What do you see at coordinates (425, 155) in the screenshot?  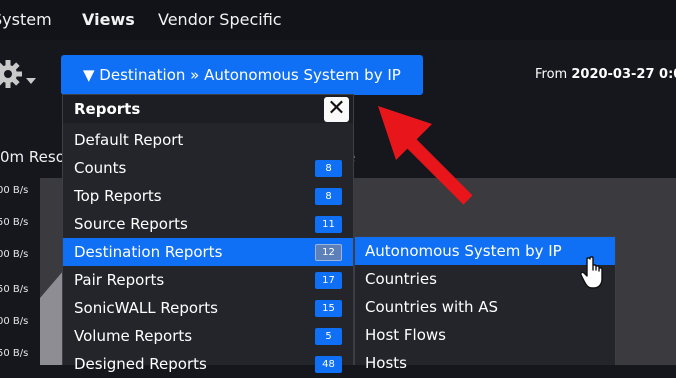 I see `red-arrow-icon` at bounding box center [425, 155].